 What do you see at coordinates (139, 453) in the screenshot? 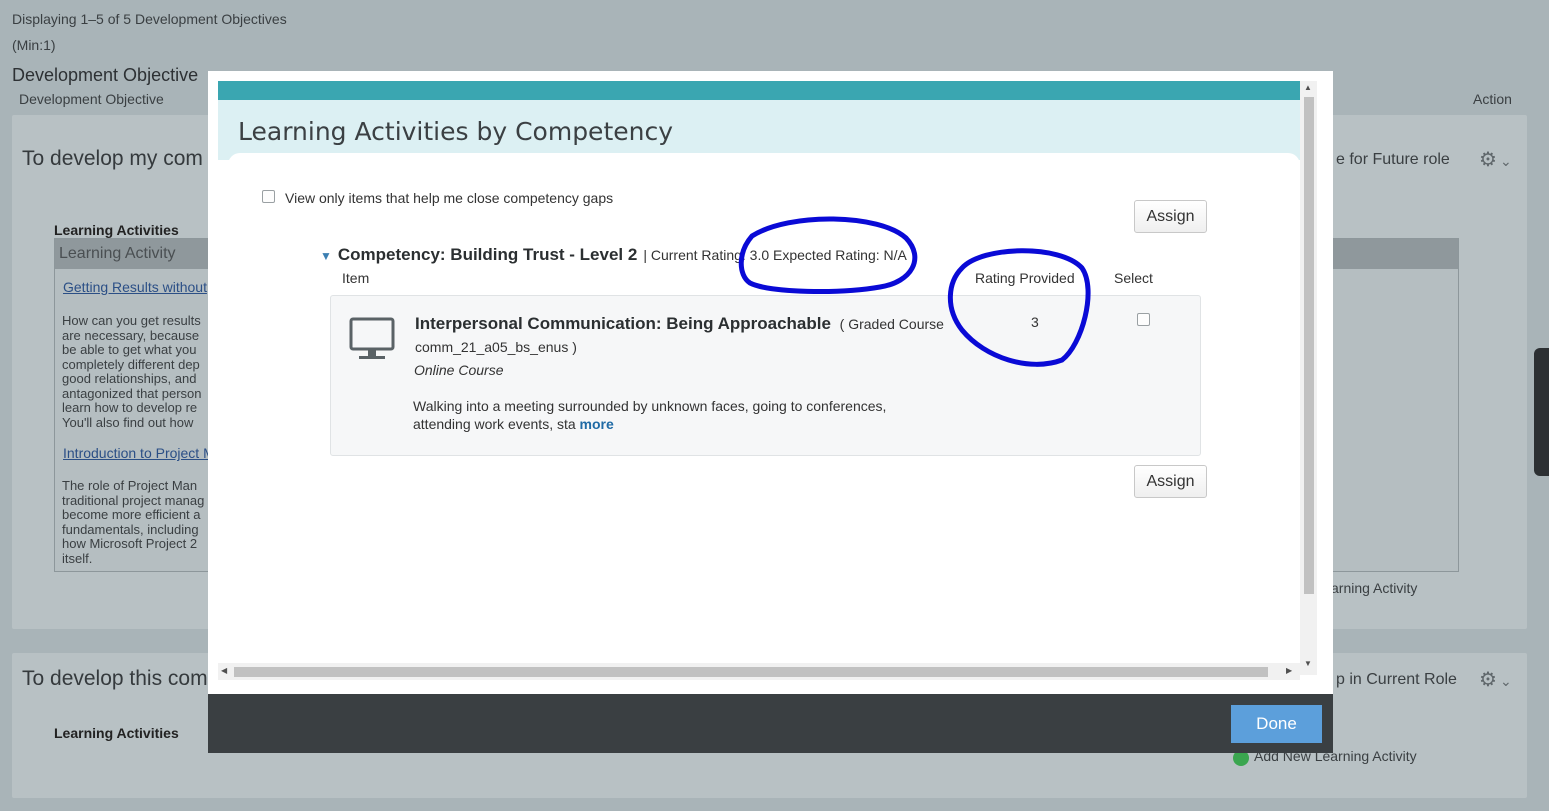
I see `activity-link-2: Introduction to Project M` at bounding box center [139, 453].